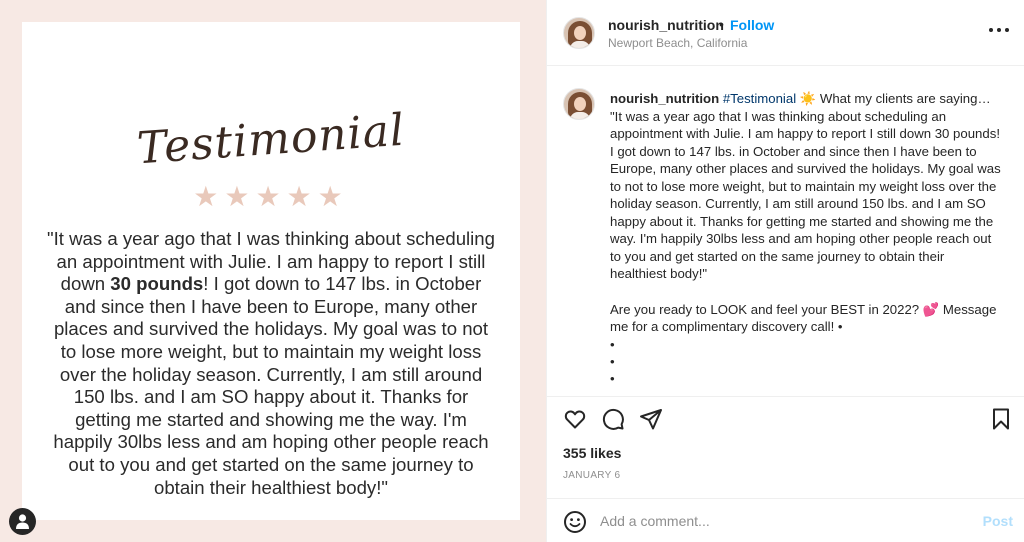 Image resolution: width=1024 pixels, height=542 pixels. Describe the element at coordinates (157, 284) in the screenshot. I see `quote-highlight: 30 pounds` at that location.